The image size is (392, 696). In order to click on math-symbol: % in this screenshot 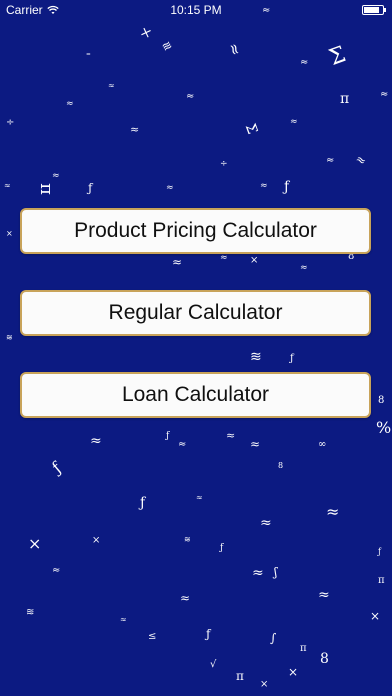, I will do `click(384, 427)`.